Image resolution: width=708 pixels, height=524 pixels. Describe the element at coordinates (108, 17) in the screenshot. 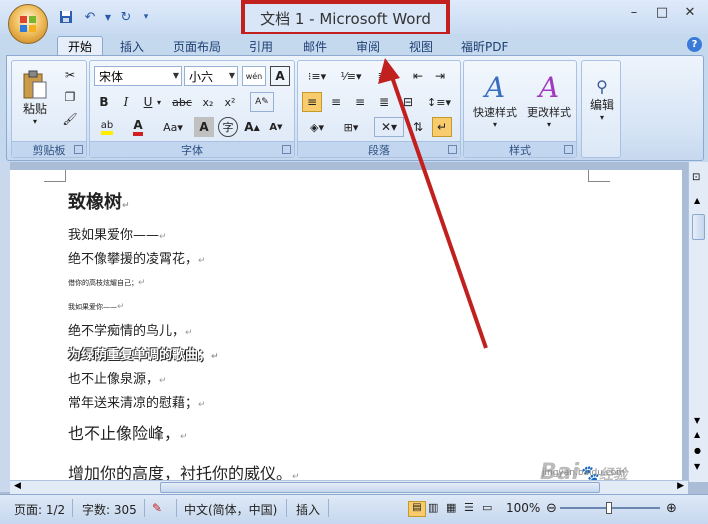

I see `undo-dropdown-icon: ▼` at that location.